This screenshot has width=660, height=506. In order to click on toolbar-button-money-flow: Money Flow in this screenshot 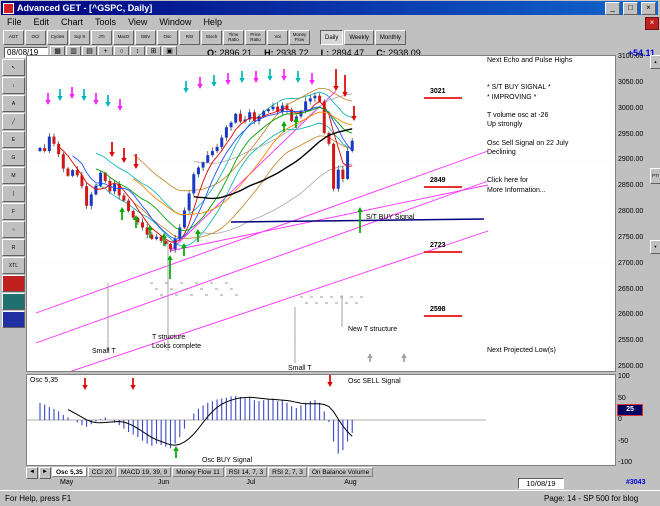, I will do `click(299, 37)`.